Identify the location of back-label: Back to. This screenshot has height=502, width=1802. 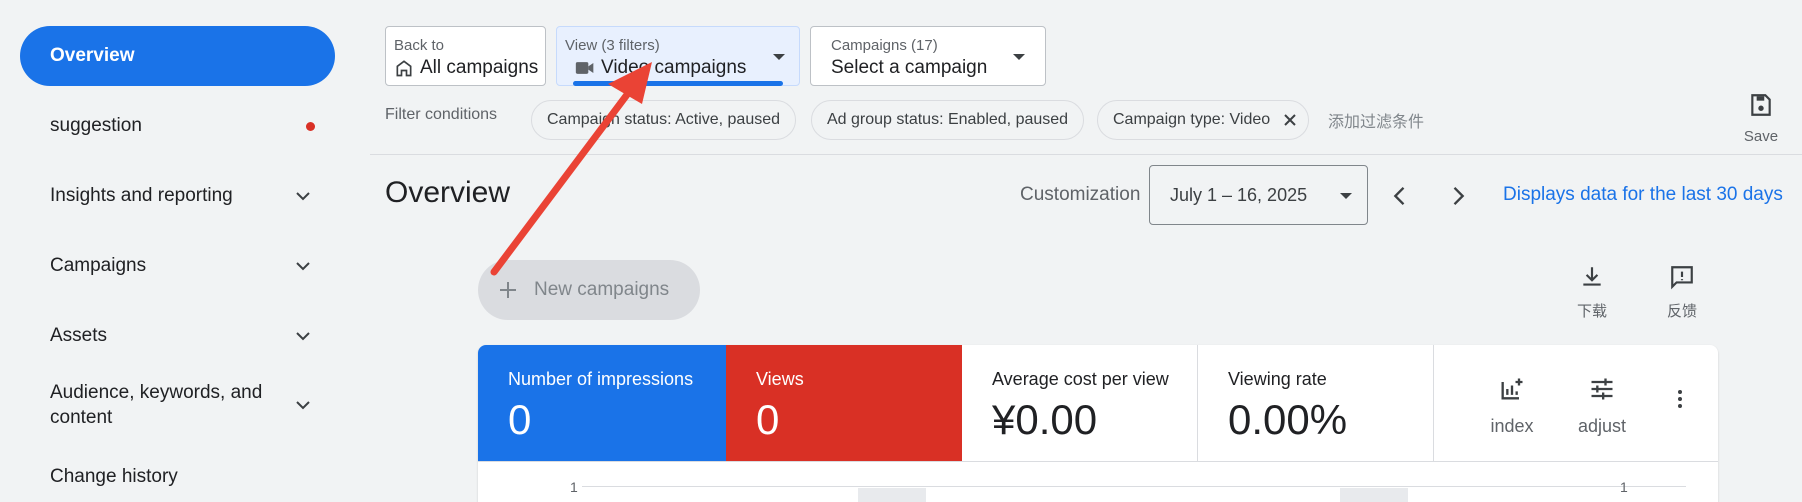
(419, 45).